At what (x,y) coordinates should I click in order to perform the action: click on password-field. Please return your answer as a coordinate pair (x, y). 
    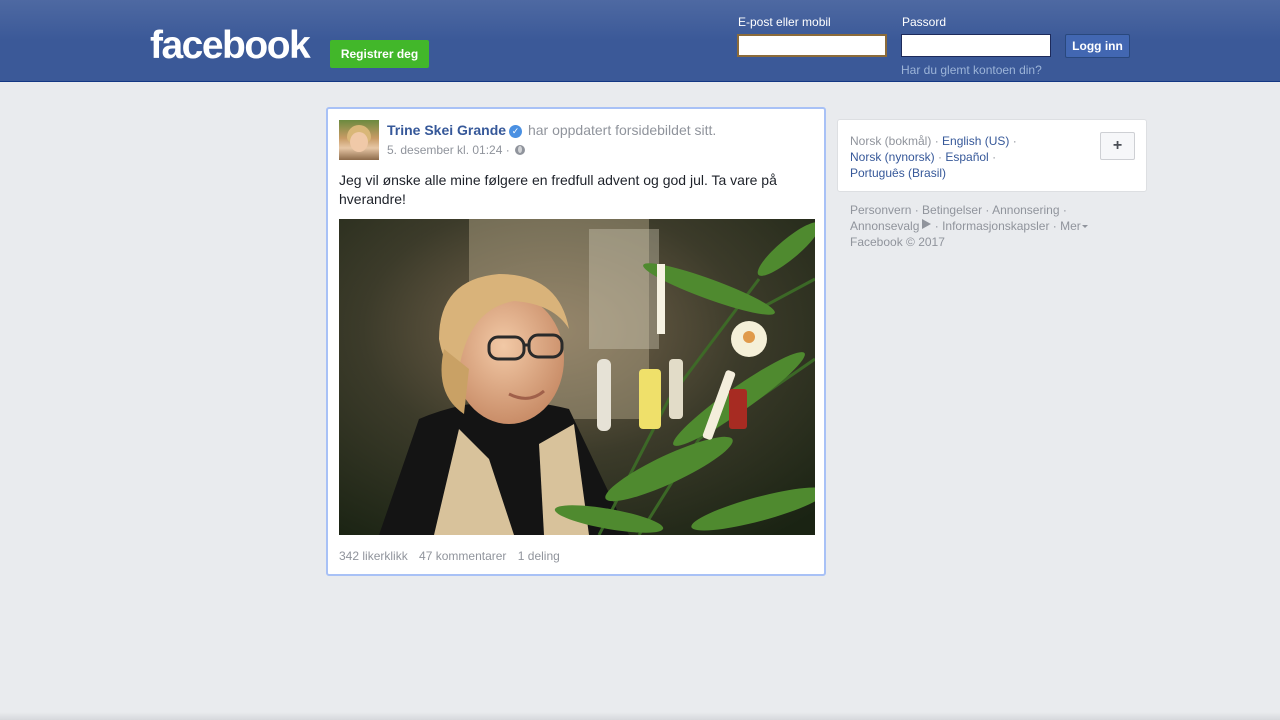
    Looking at the image, I should click on (976, 45).